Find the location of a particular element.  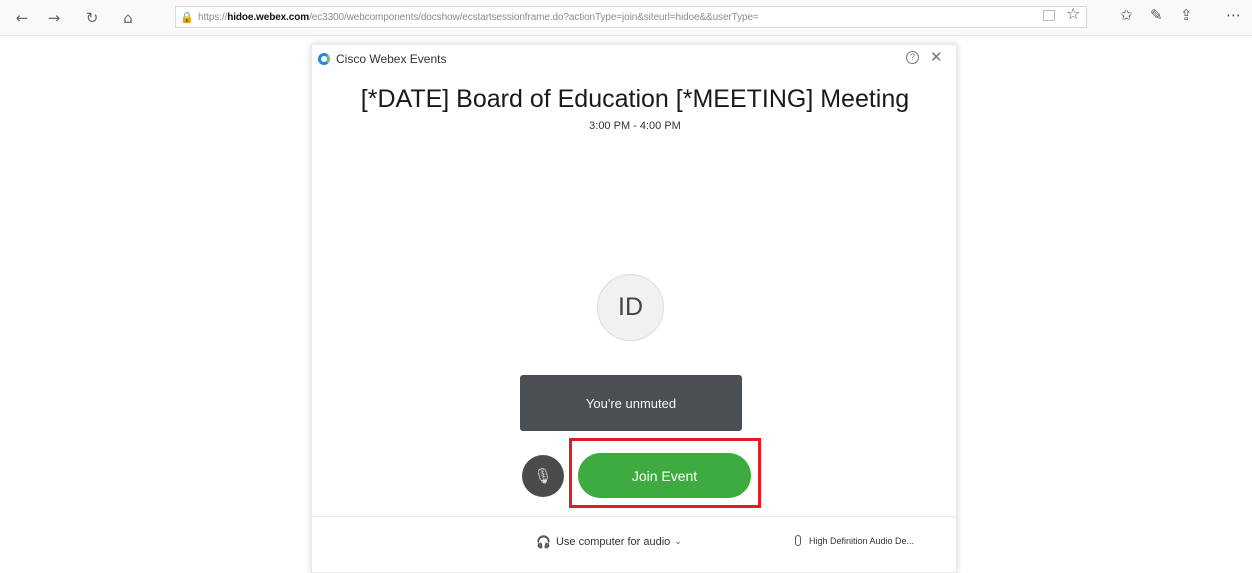

help-icon: ? is located at coordinates (912, 57).